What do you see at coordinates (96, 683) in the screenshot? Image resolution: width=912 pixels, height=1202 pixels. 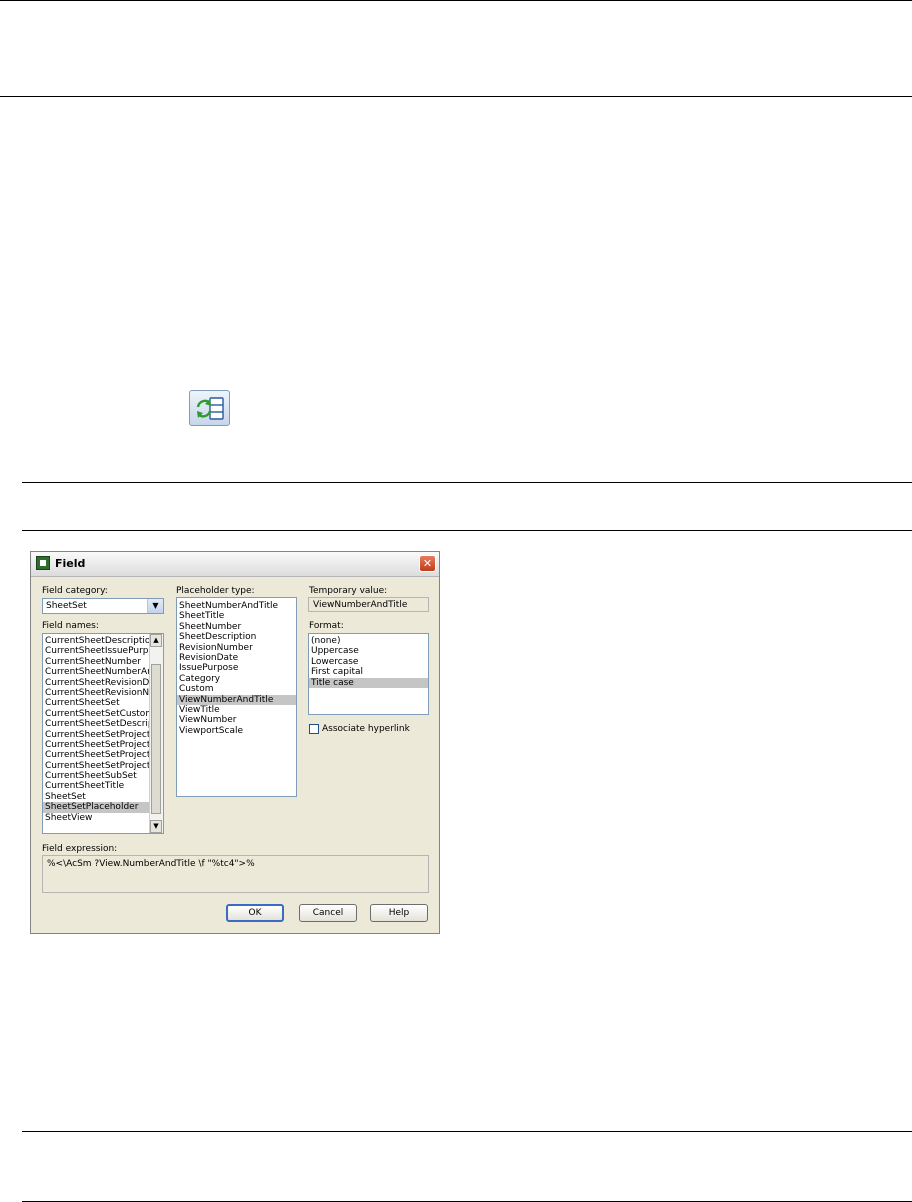 I see `list-item: CurrentSheetRevisionDate` at bounding box center [96, 683].